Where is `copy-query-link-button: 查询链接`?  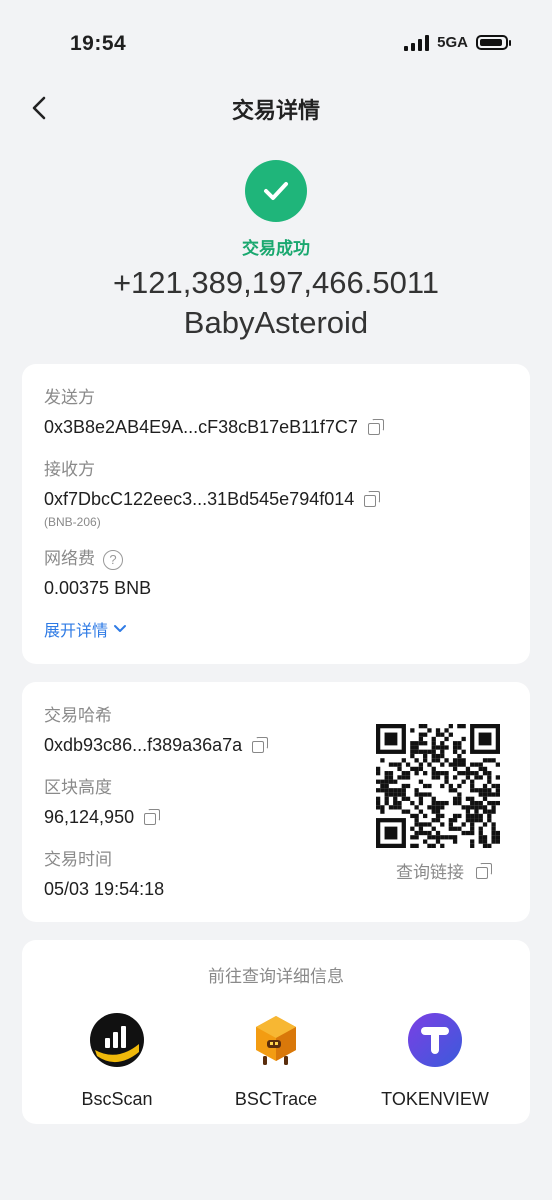
copy-query-link-button: 查询链接 is located at coordinates (444, 870).